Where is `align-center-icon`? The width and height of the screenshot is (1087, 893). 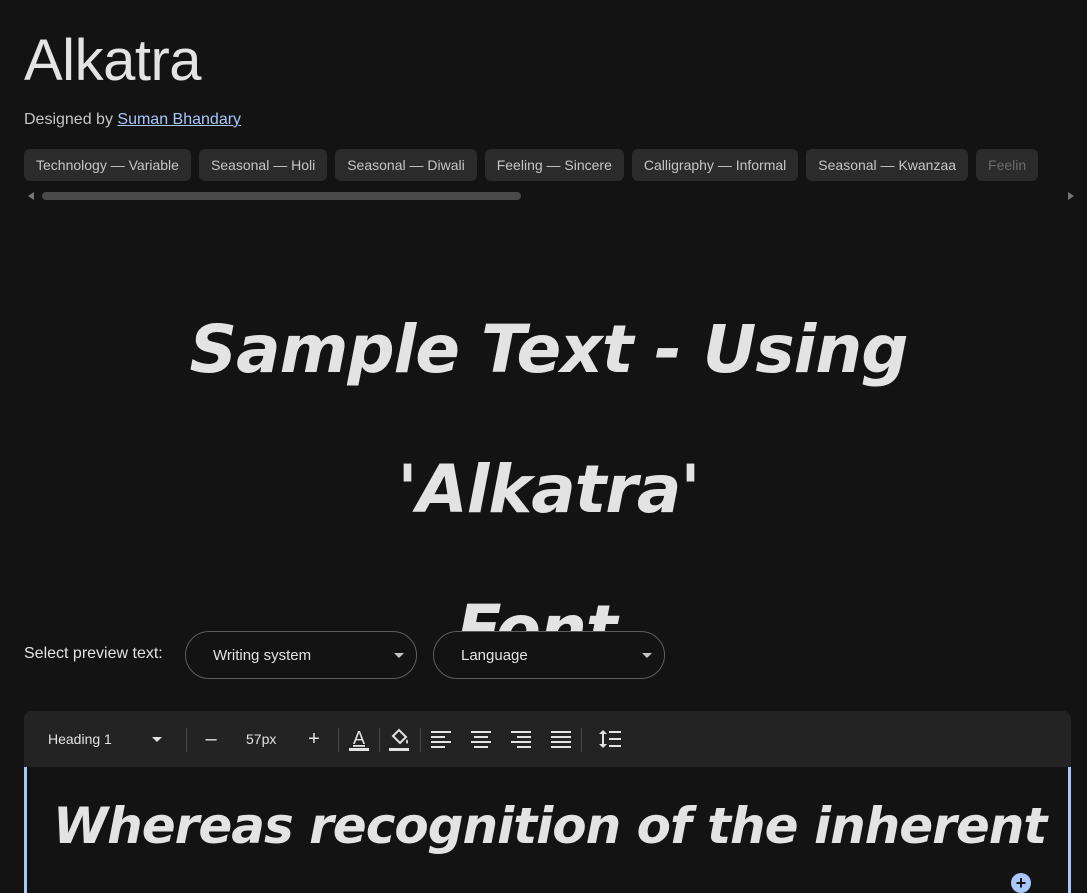 align-center-icon is located at coordinates (481, 739).